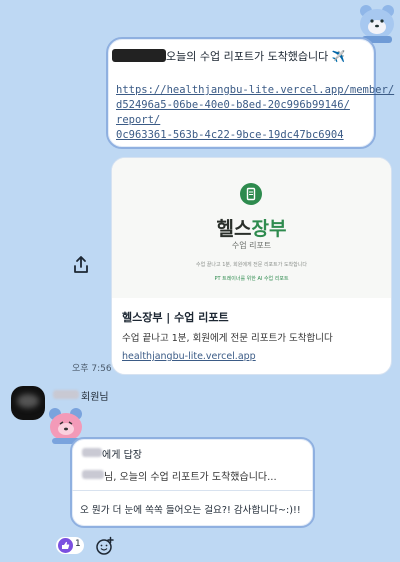 This screenshot has width=400, height=562. What do you see at coordinates (92, 369) in the screenshot?
I see `message-timestamp: 오후 7:56` at bounding box center [92, 369].